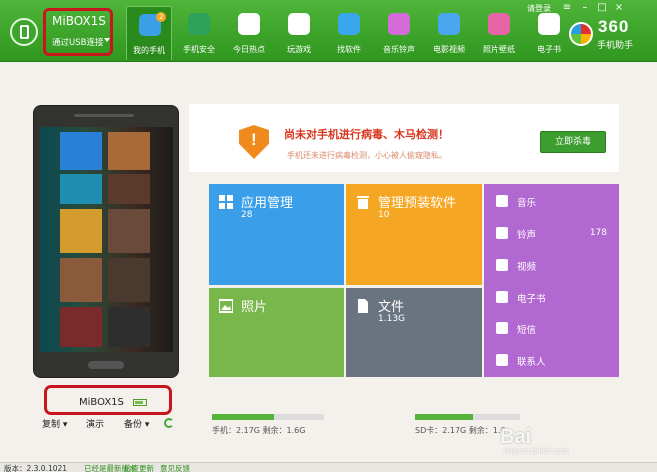 This screenshot has height=472, width=657. What do you see at coordinates (502, 328) in the screenshot?
I see `sms-icon` at bounding box center [502, 328].